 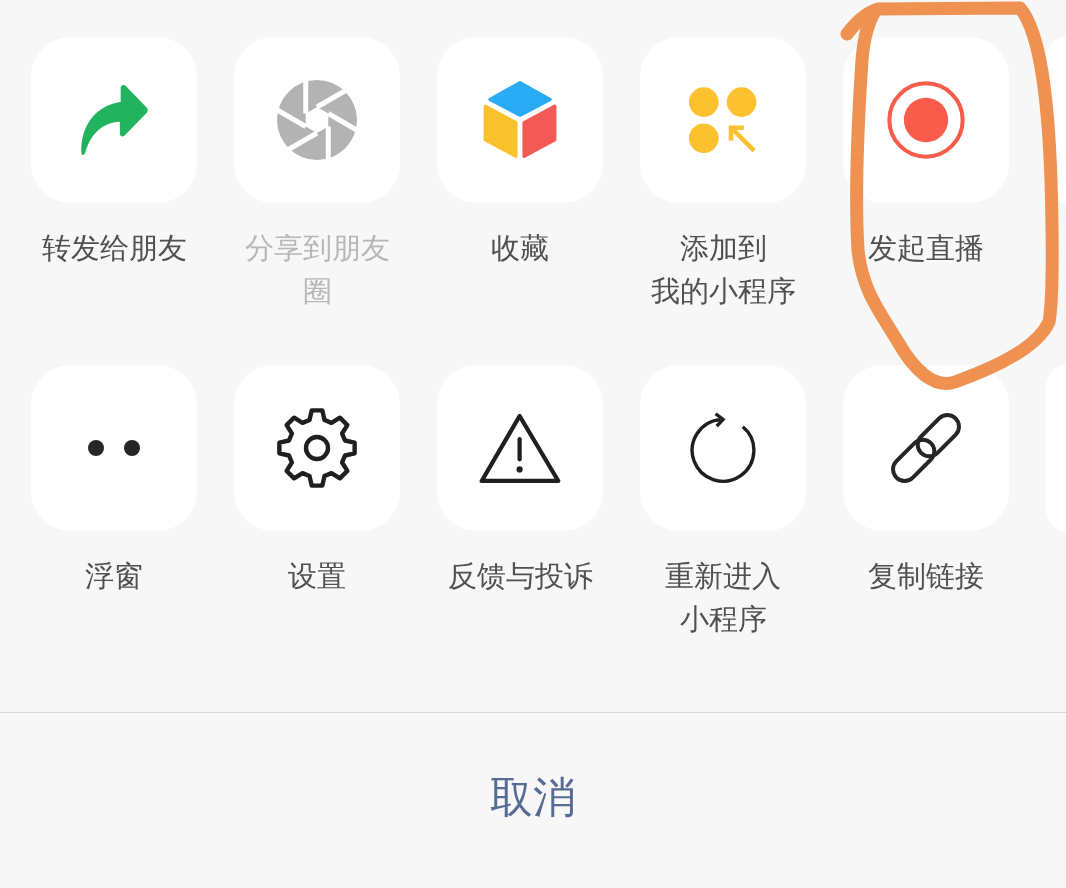 What do you see at coordinates (520, 248) in the screenshot?
I see `action-label: 收藏` at bounding box center [520, 248].